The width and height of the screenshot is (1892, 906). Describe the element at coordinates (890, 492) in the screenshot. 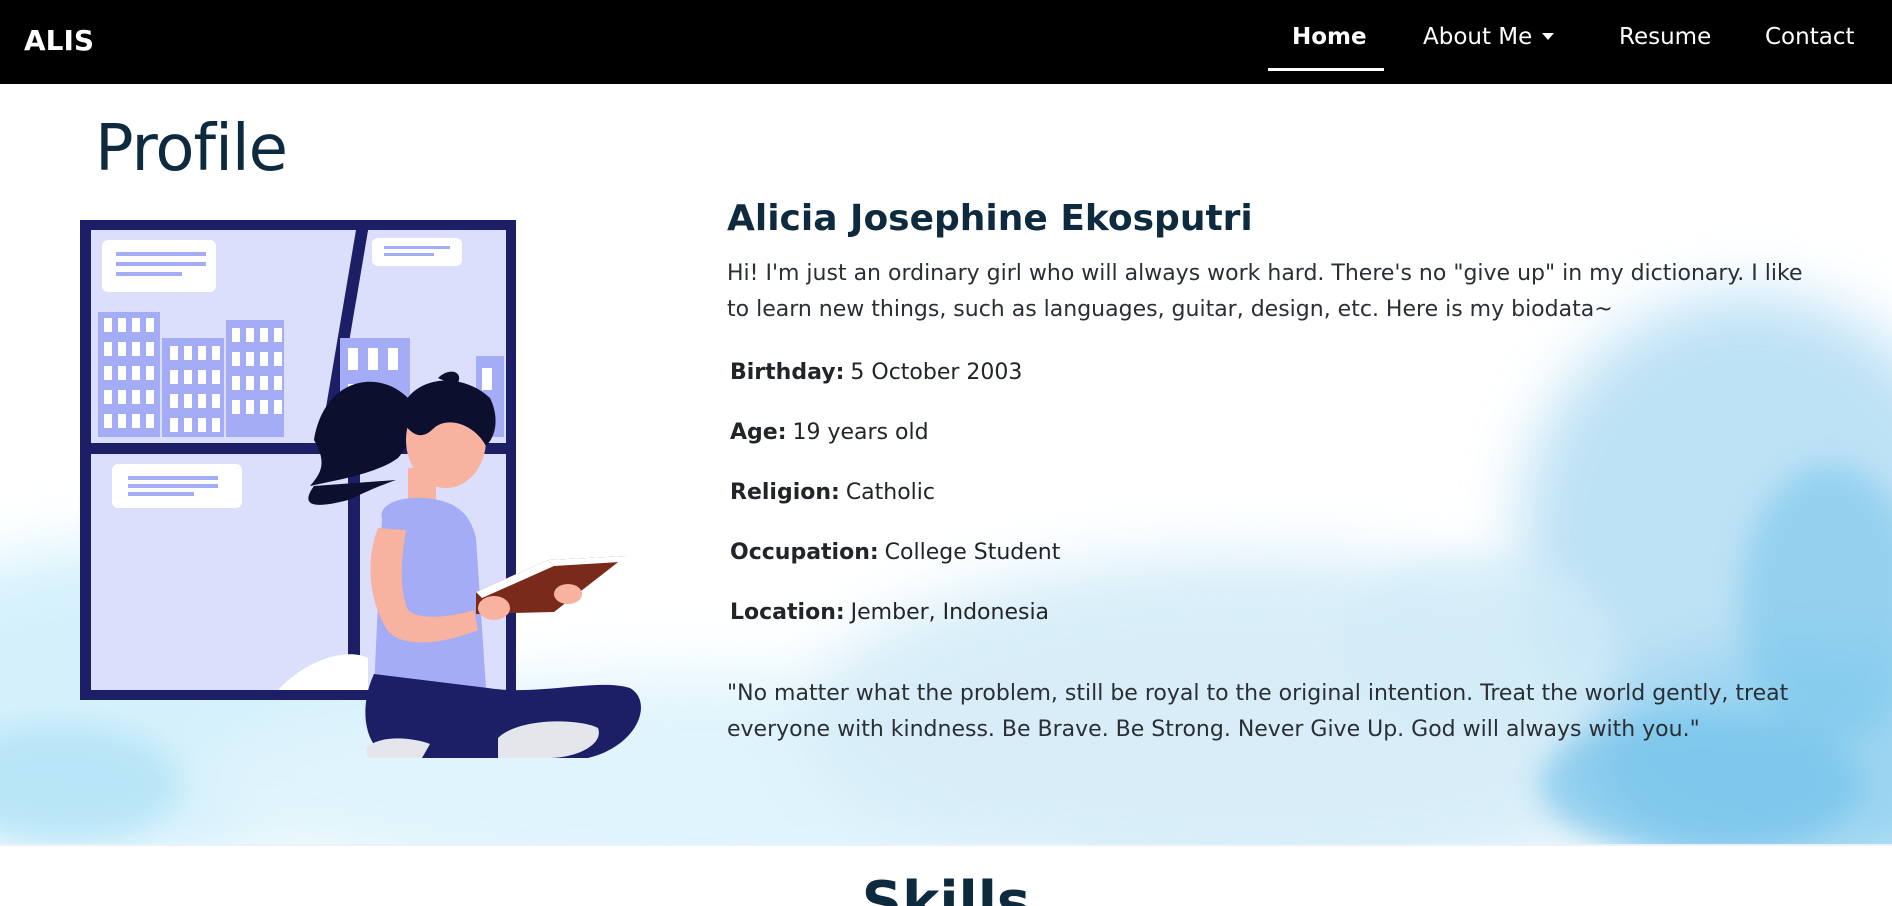

I see `biodata-value: Catholic` at that location.